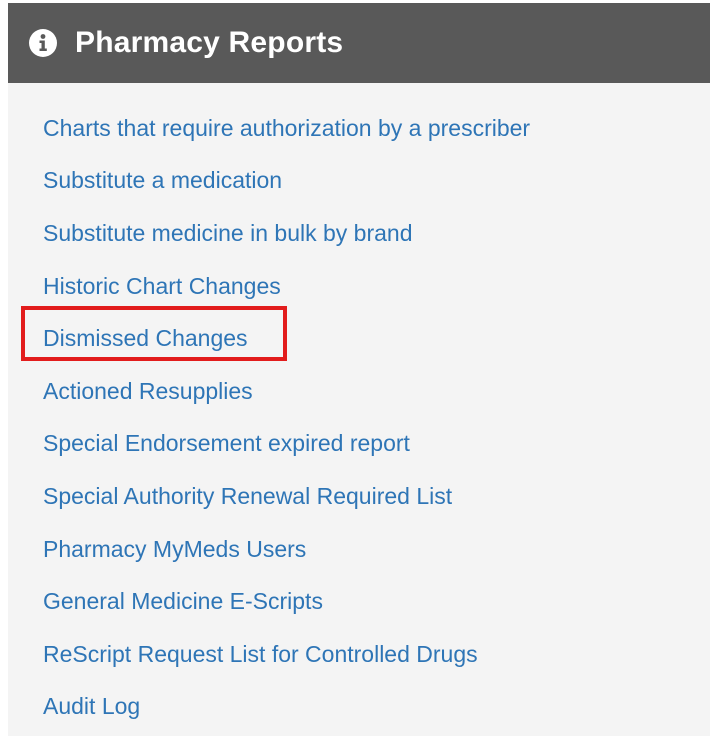 This screenshot has width=710, height=736. I want to click on list-item: Dismissed Changes, so click(359, 338).